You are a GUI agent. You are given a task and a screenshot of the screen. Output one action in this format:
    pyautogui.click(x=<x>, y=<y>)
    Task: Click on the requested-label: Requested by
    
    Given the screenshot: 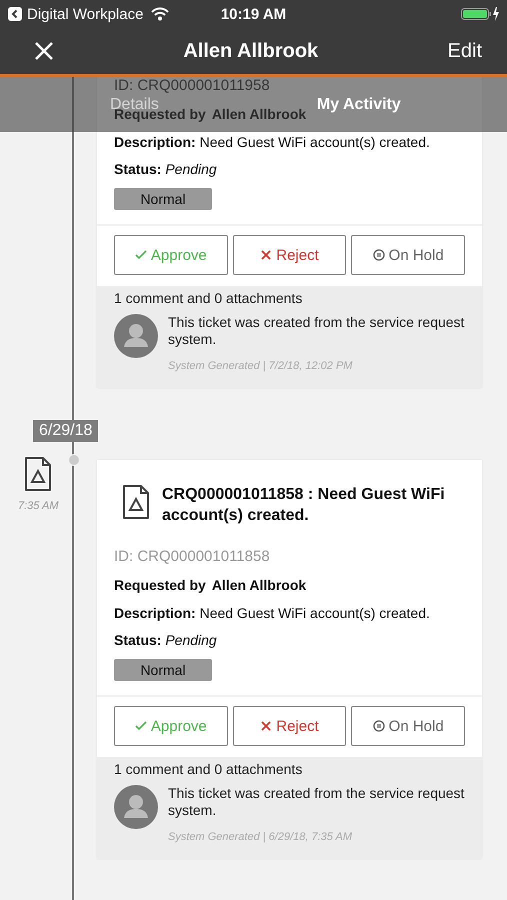 What is the action you would take?
    pyautogui.click(x=160, y=585)
    